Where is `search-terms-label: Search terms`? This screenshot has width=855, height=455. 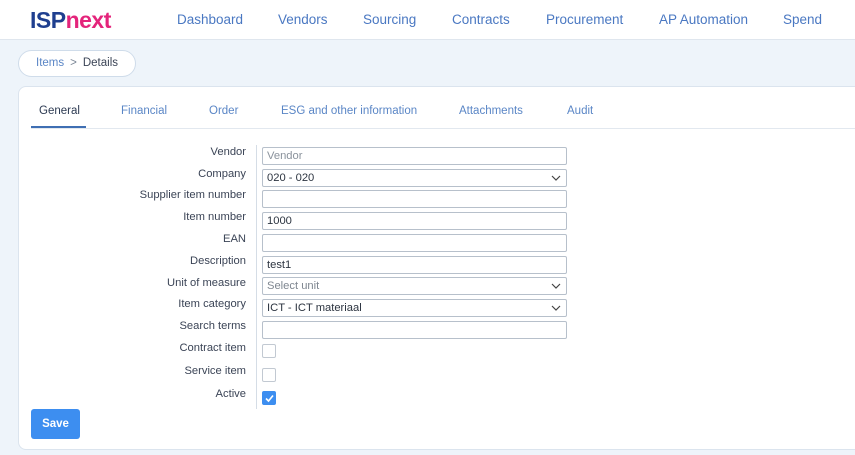
search-terms-label: Search terms is located at coordinates (212, 326).